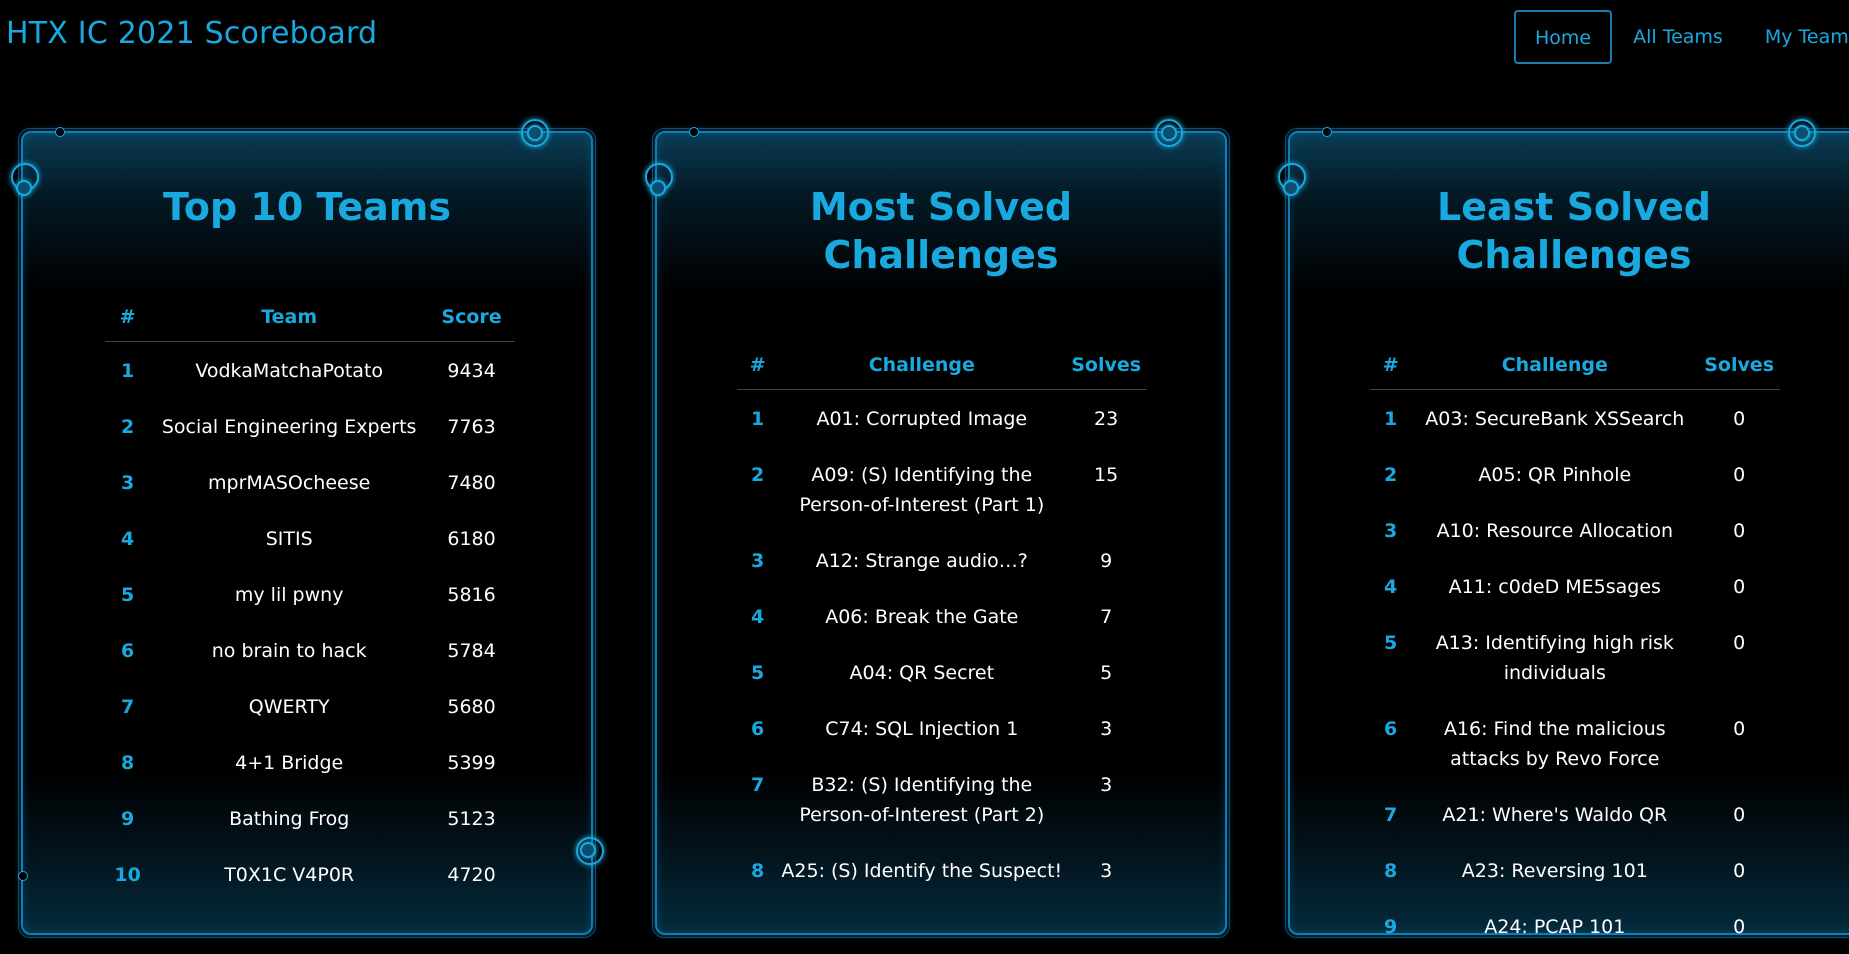  I want to click on team-name-cell: Bathing Frog, so click(289, 818).